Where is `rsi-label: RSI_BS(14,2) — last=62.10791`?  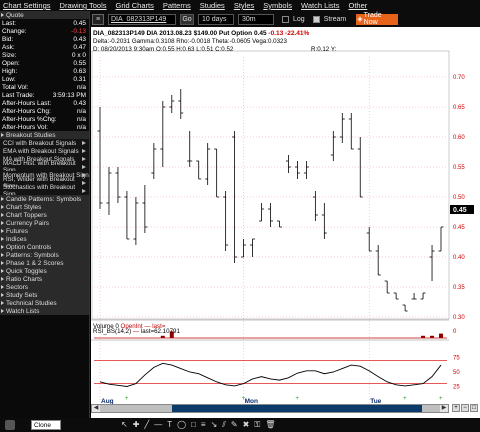 rsi-label: RSI_BS(14,2) — last=62.10791 is located at coordinates (136, 331).